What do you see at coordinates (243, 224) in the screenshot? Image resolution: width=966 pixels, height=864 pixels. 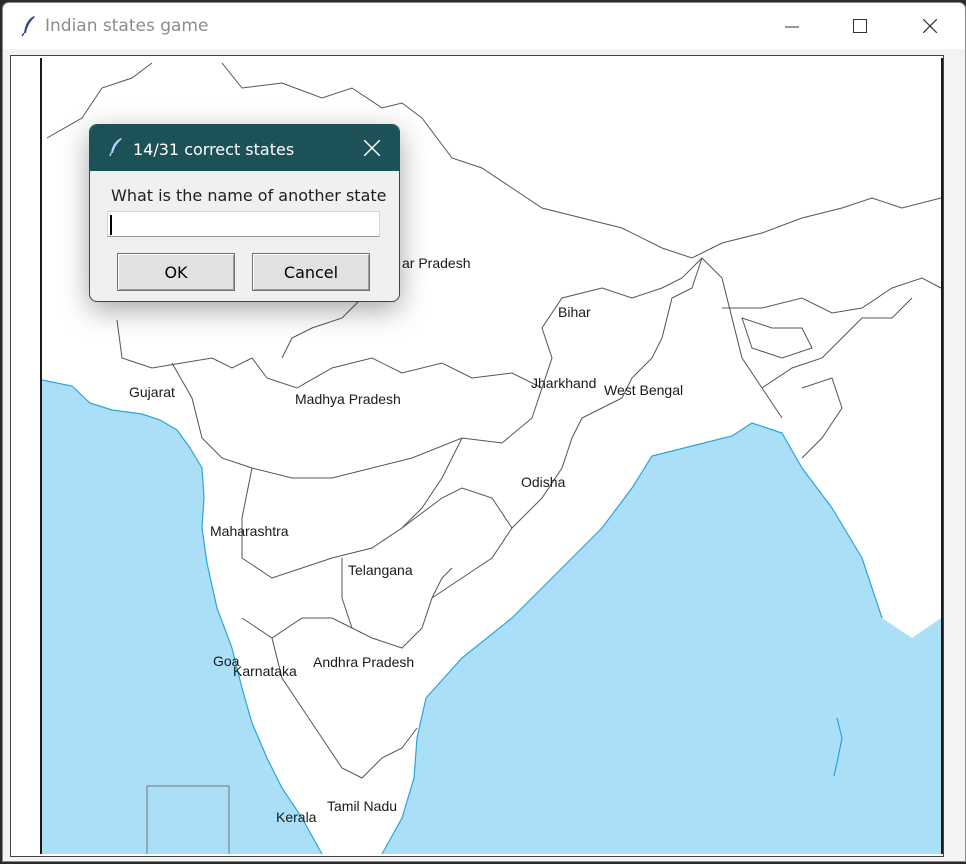 I see `state-name-input` at bounding box center [243, 224].